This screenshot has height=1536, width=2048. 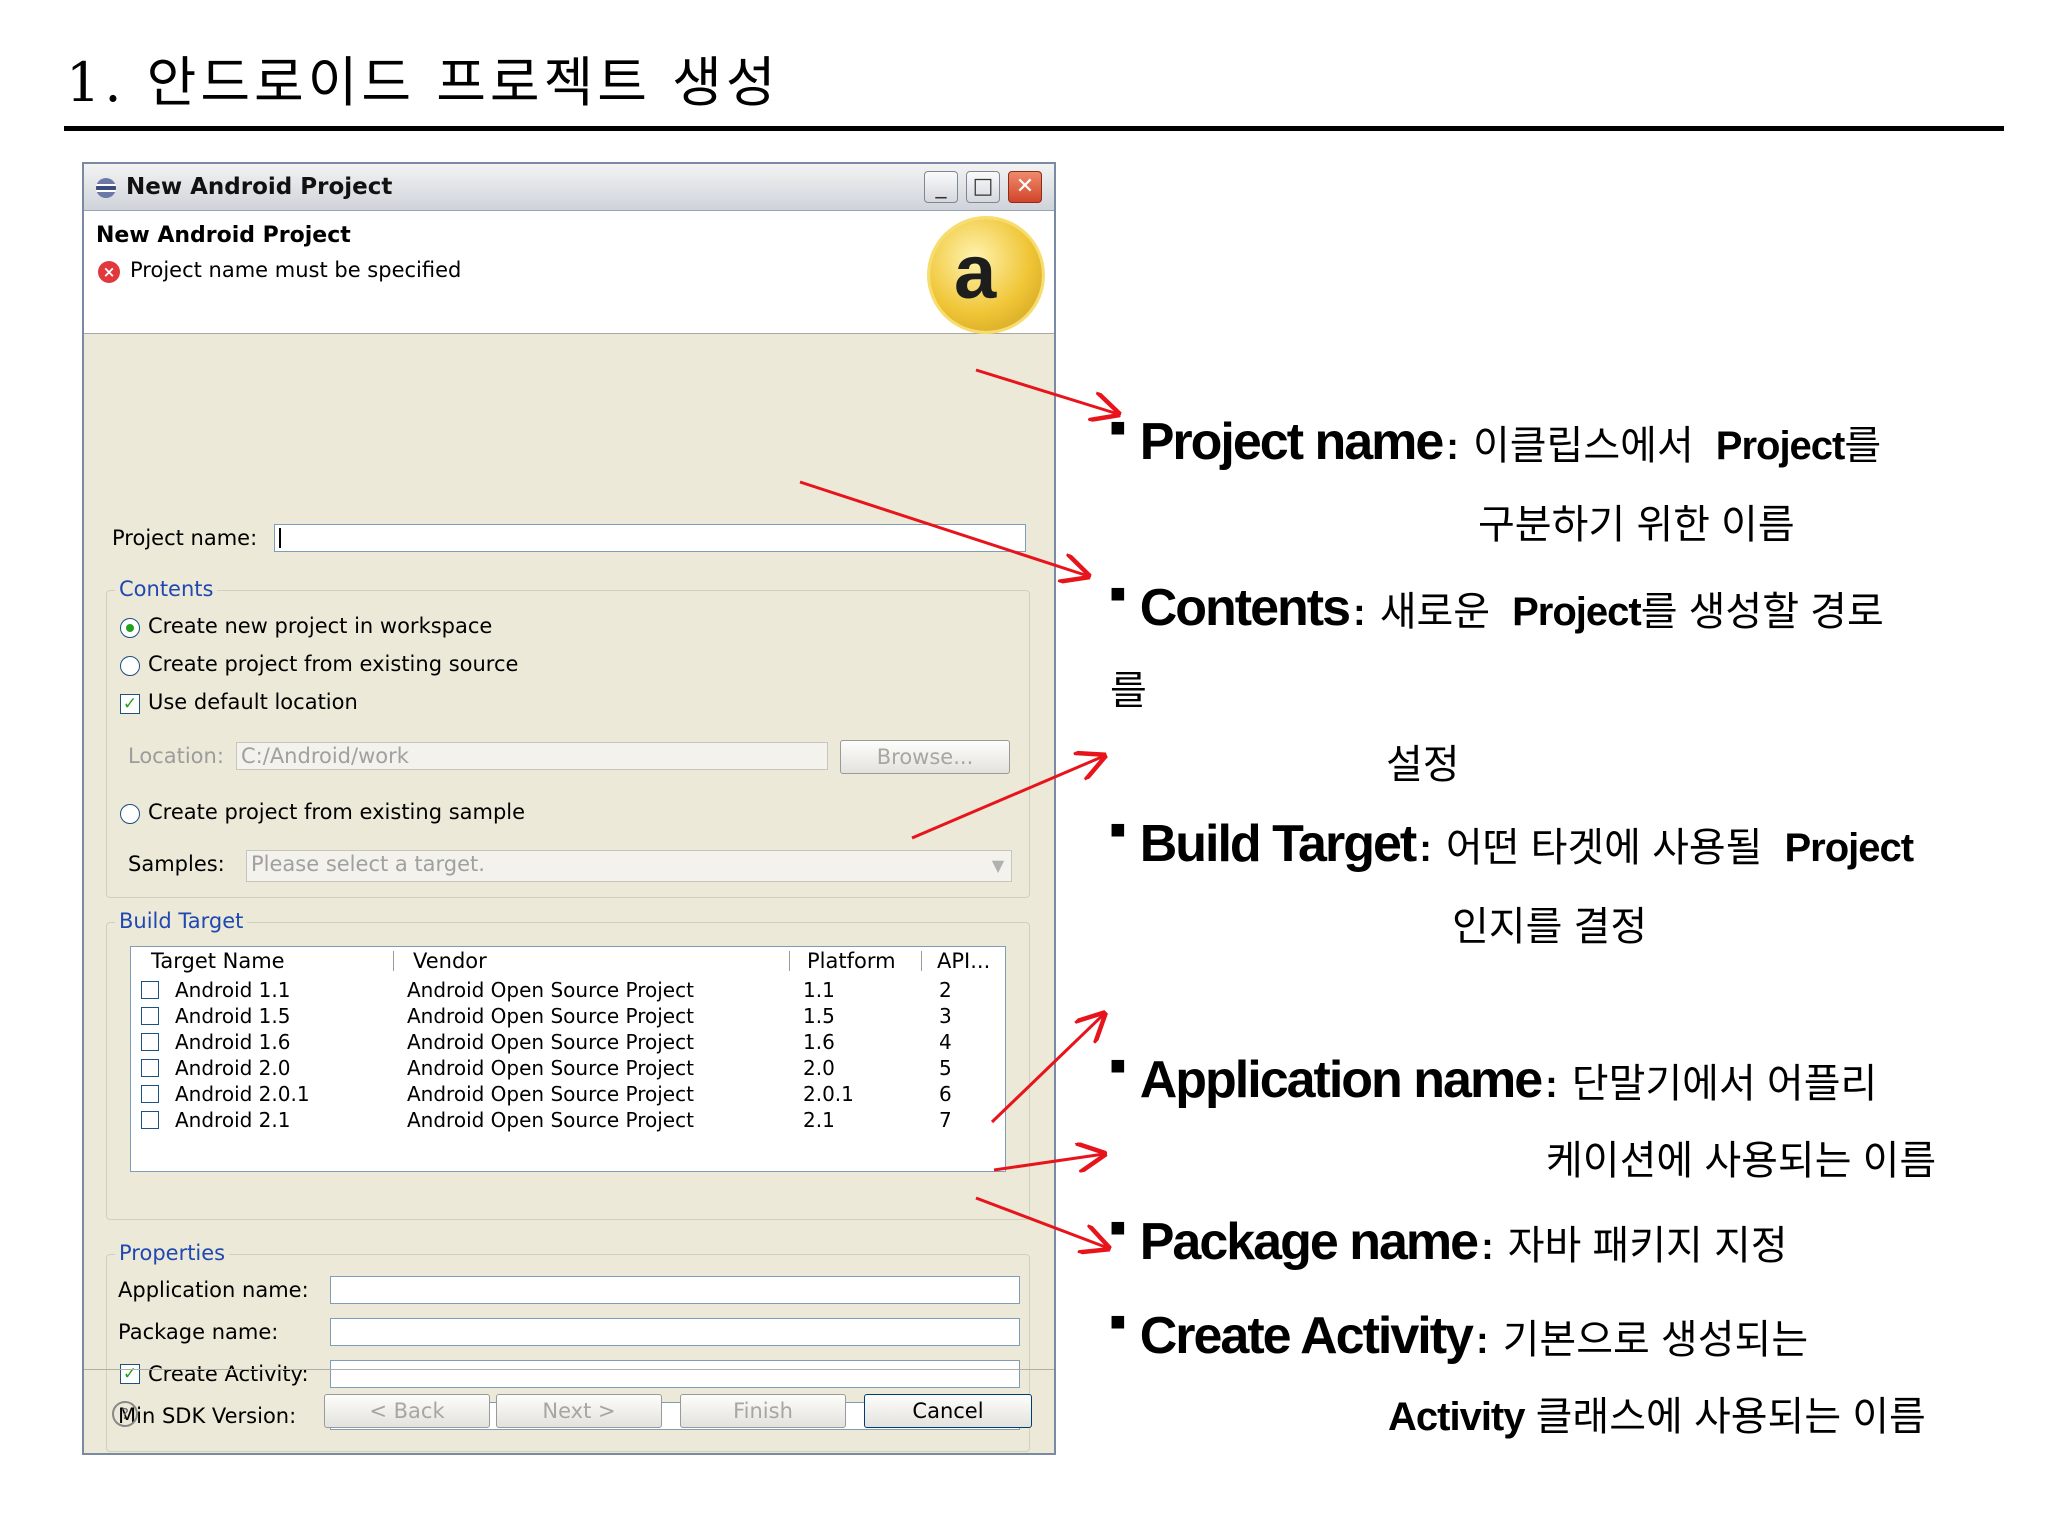 I want to click on arrow-create-activity, so click(x=1041, y=1222).